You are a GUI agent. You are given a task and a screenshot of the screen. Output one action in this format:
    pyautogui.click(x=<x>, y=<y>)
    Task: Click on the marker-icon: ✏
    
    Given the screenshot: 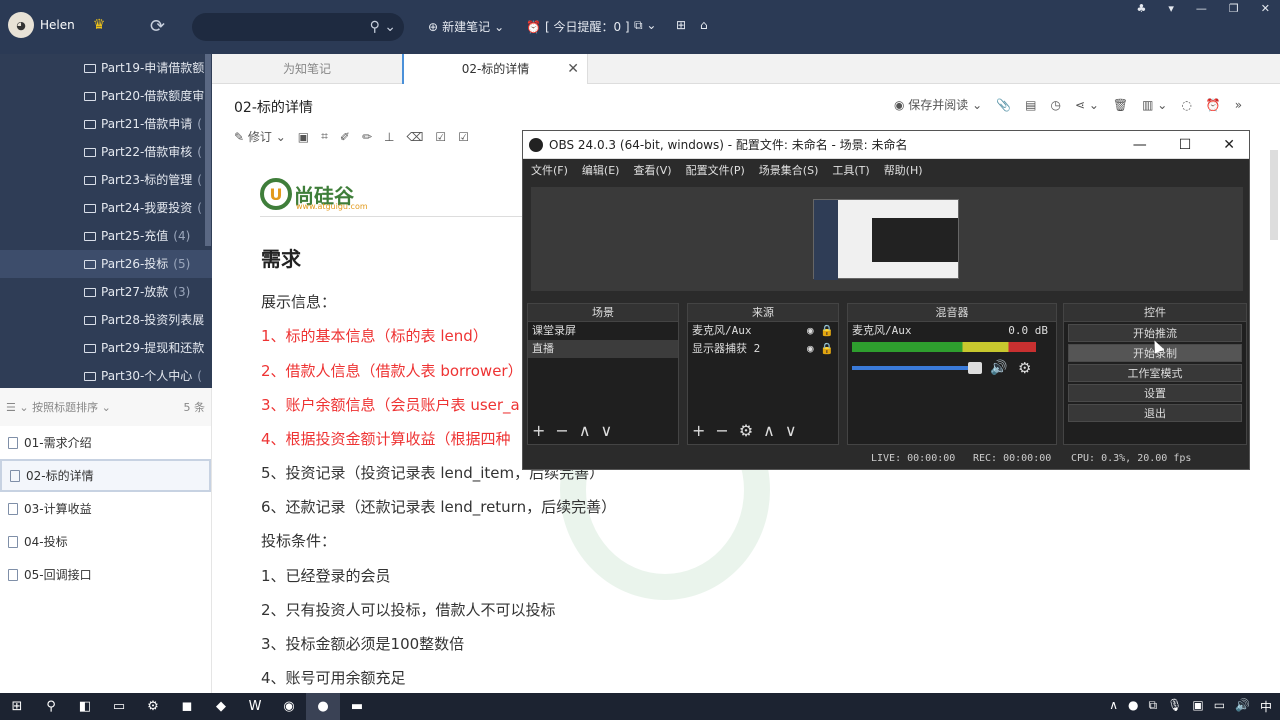 What is the action you would take?
    pyautogui.click(x=367, y=137)
    